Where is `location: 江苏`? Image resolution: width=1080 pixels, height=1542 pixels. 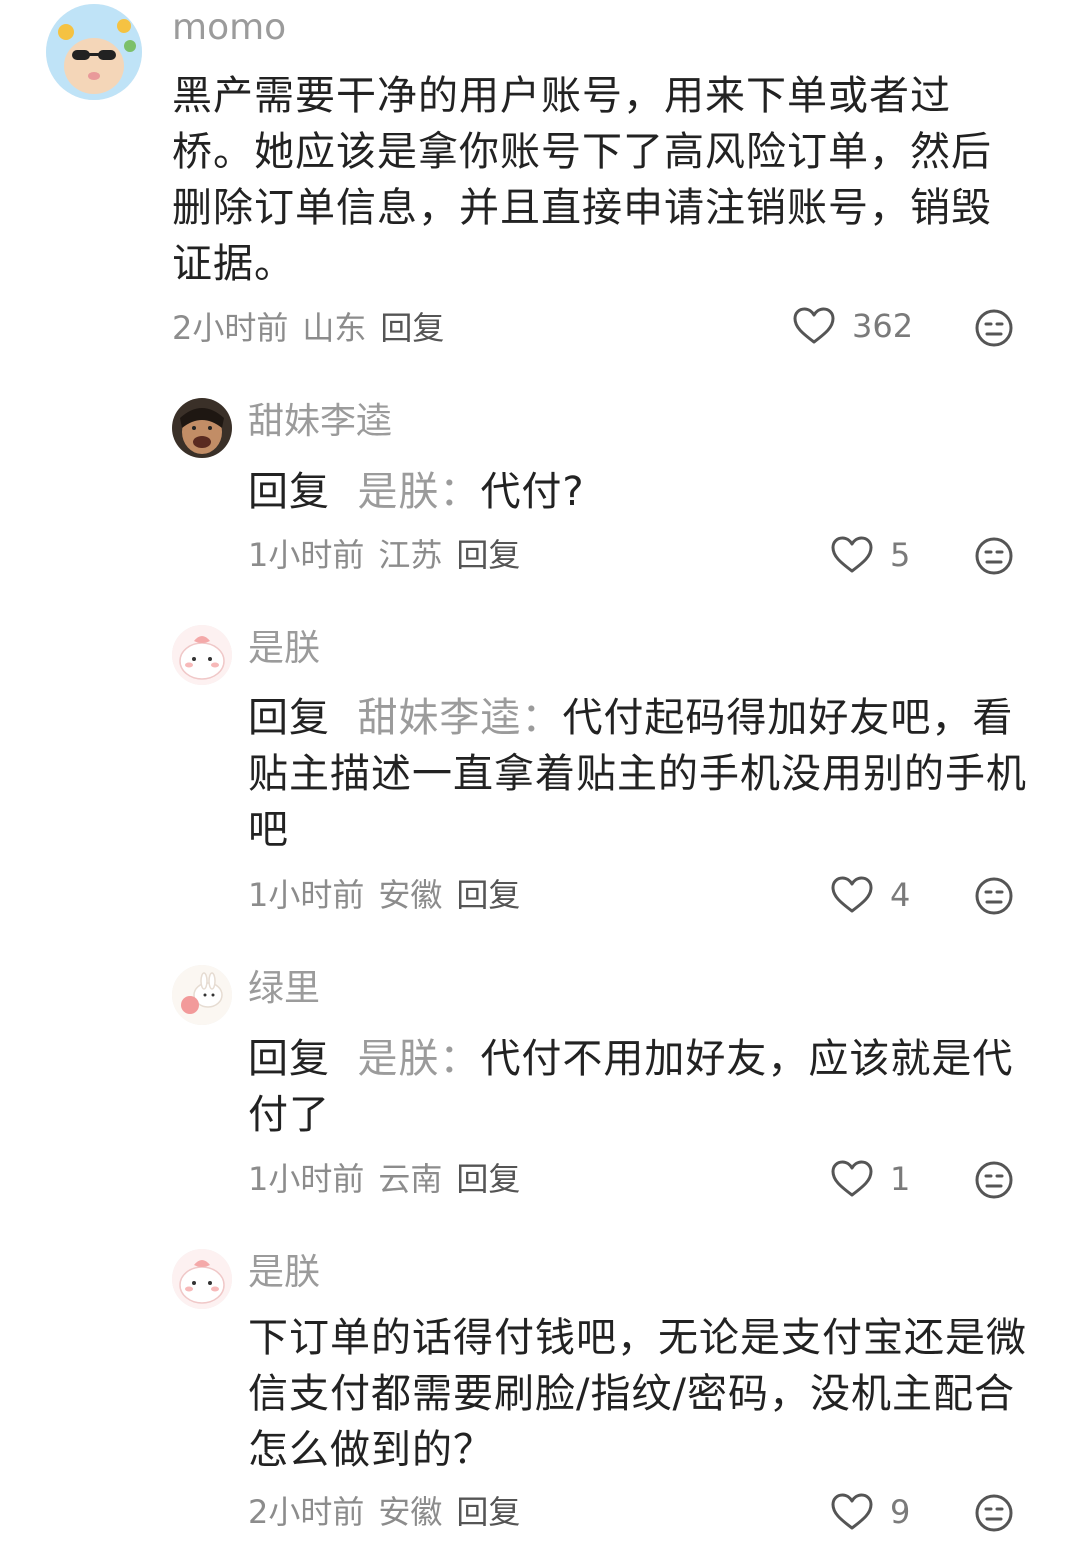 location: 江苏 is located at coordinates (410, 555).